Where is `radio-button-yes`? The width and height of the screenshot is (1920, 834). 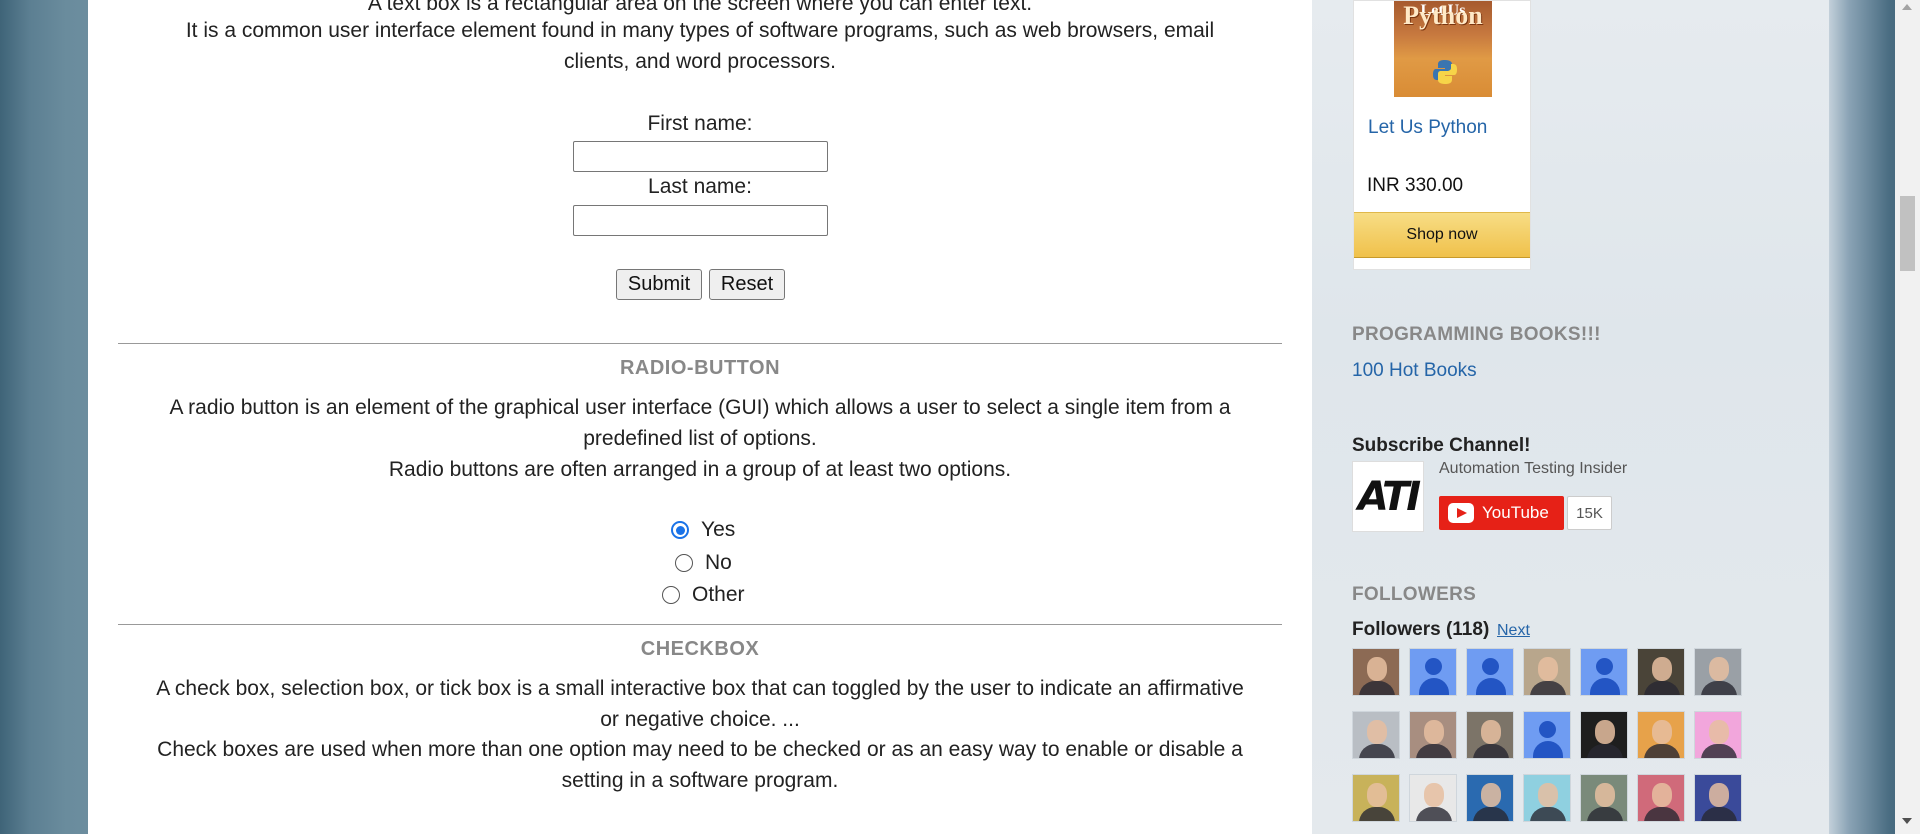 radio-button-yes is located at coordinates (680, 530).